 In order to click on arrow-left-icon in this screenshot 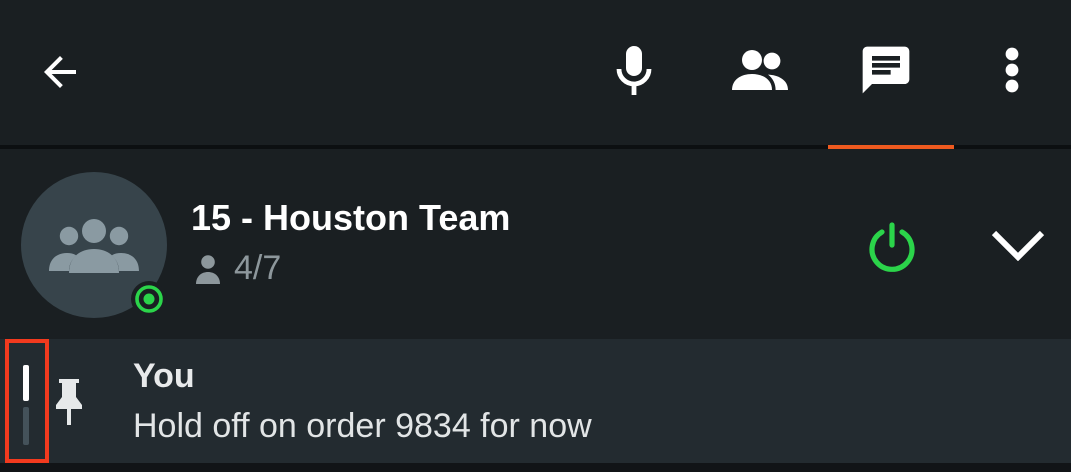, I will do `click(60, 72)`.